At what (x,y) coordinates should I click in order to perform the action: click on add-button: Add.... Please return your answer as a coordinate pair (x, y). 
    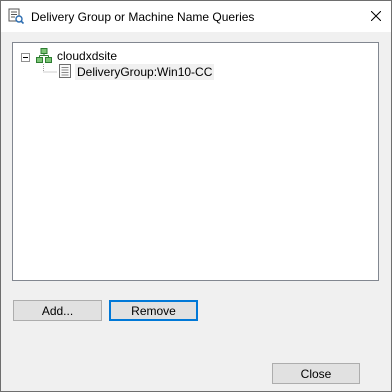
    Looking at the image, I should click on (57, 310).